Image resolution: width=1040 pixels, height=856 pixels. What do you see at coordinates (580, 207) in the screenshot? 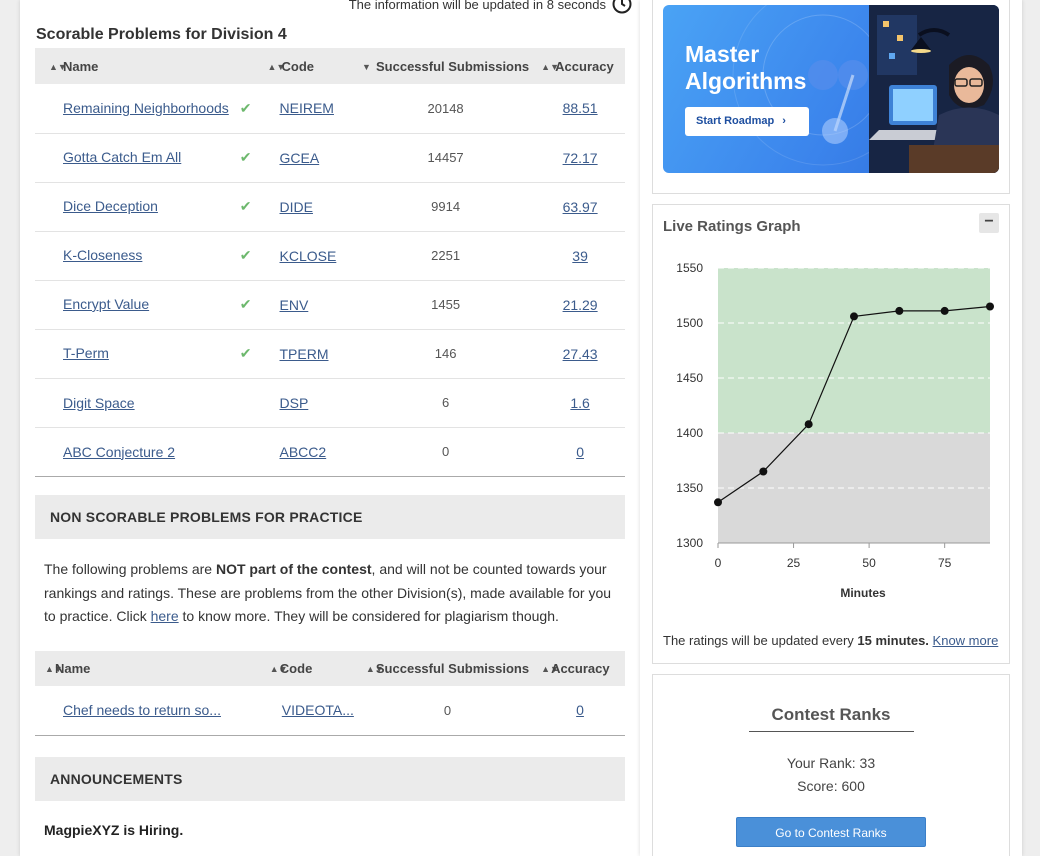
I see `accuracy-link: 63.97` at bounding box center [580, 207].